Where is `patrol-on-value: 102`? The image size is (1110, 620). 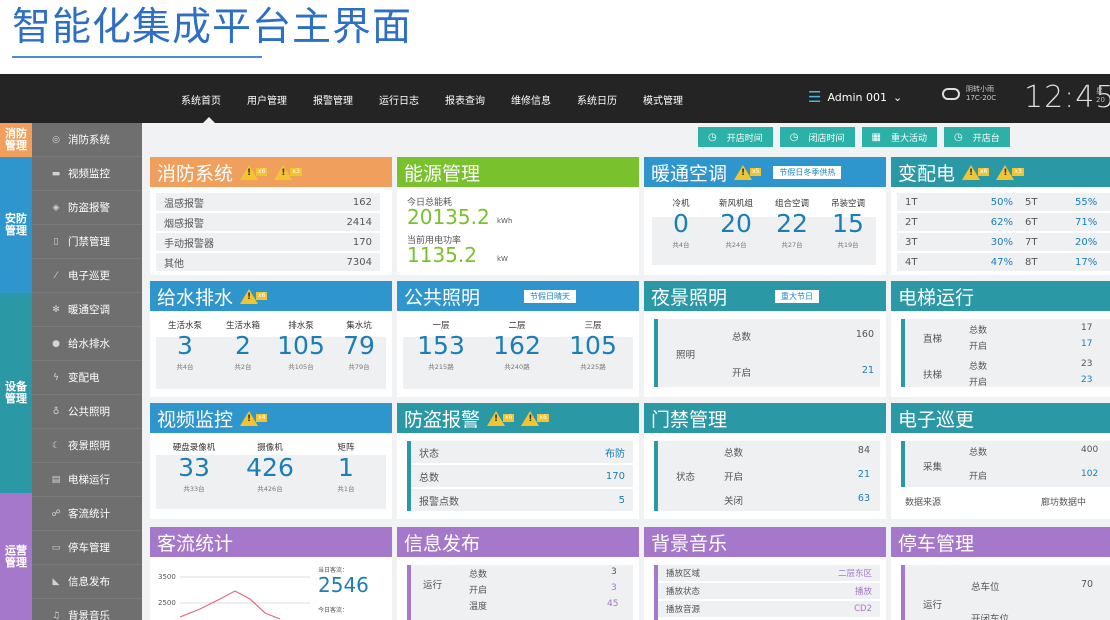 patrol-on-value: 102 is located at coordinates (1090, 474).